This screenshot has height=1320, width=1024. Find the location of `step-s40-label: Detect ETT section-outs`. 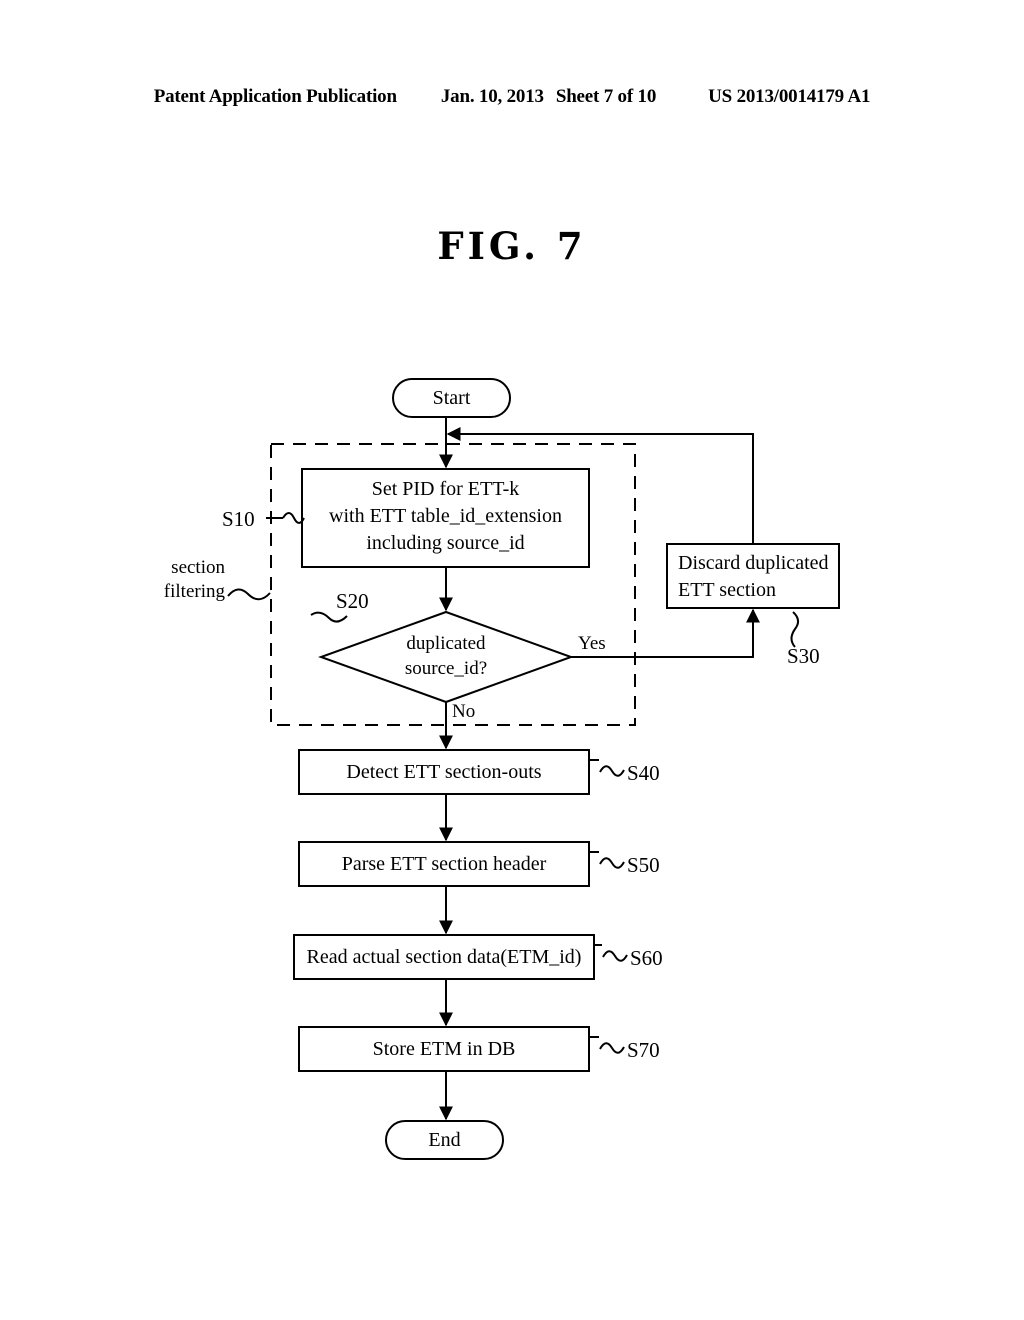

step-s40-label: Detect ETT section-outs is located at coordinates (444, 772).